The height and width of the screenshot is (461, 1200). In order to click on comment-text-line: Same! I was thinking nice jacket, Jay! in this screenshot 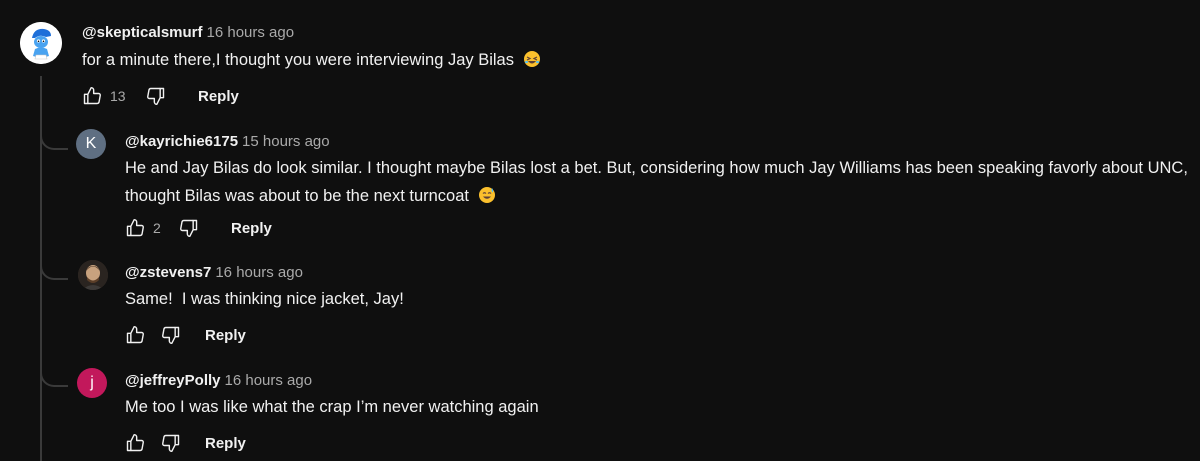, I will do `click(264, 299)`.